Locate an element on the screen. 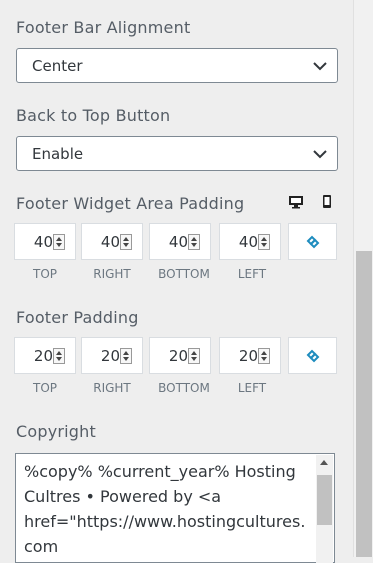 The width and height of the screenshot is (373, 563). footer-padding-right-input: 20 is located at coordinates (112, 355).